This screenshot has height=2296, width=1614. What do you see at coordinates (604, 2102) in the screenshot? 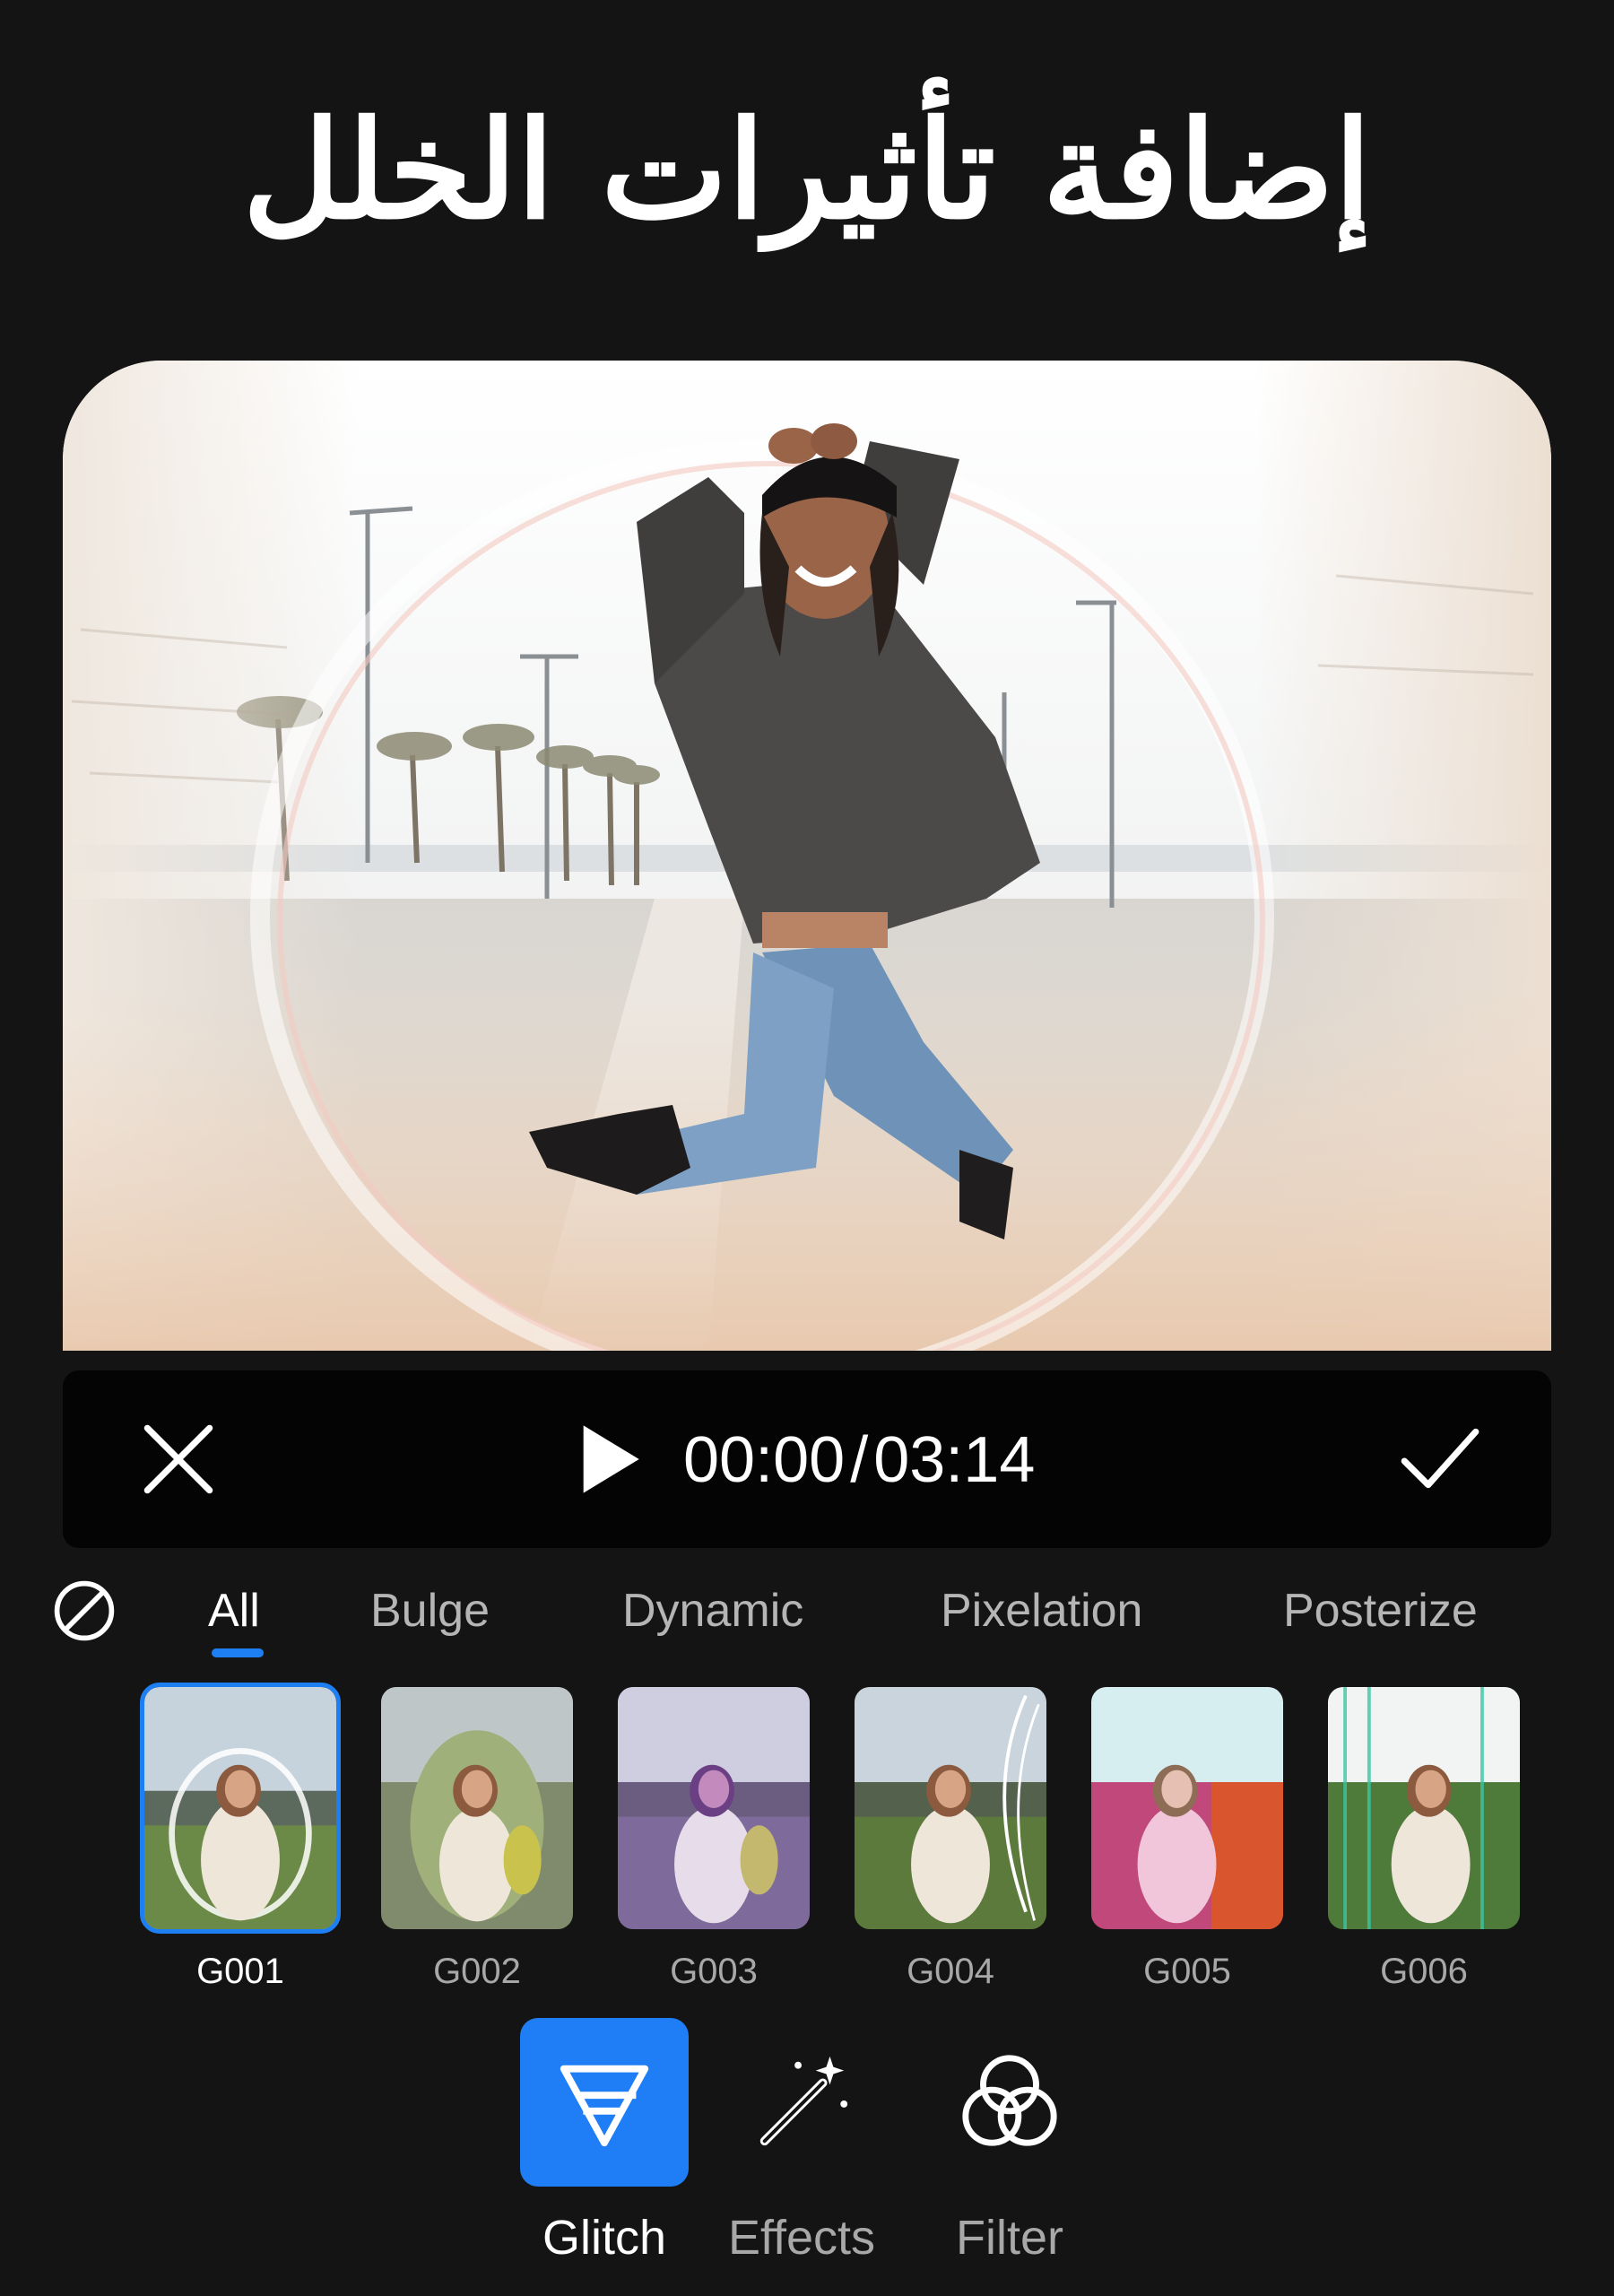
I see `glitch-icon` at bounding box center [604, 2102].